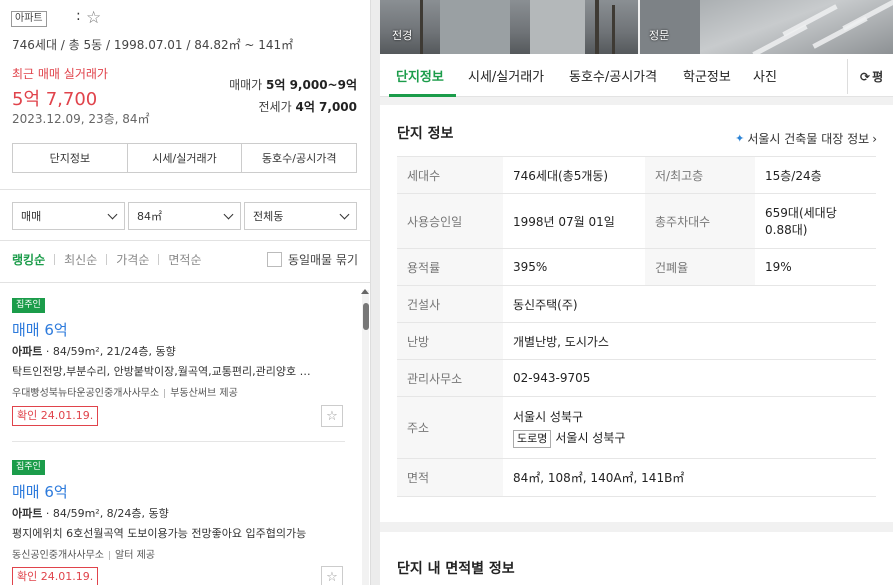 Image resolution: width=893 pixels, height=585 pixels. I want to click on area-select: 84㎡, so click(184, 216).